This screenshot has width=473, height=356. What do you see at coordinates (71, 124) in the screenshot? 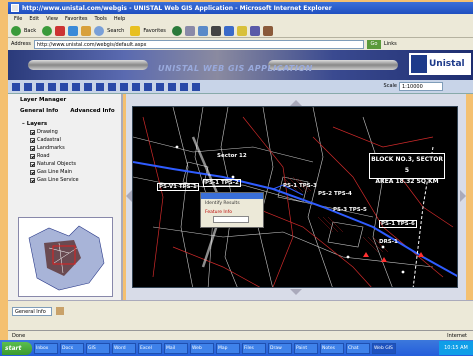
I see `layer-group: – Layers` at bounding box center [71, 124].